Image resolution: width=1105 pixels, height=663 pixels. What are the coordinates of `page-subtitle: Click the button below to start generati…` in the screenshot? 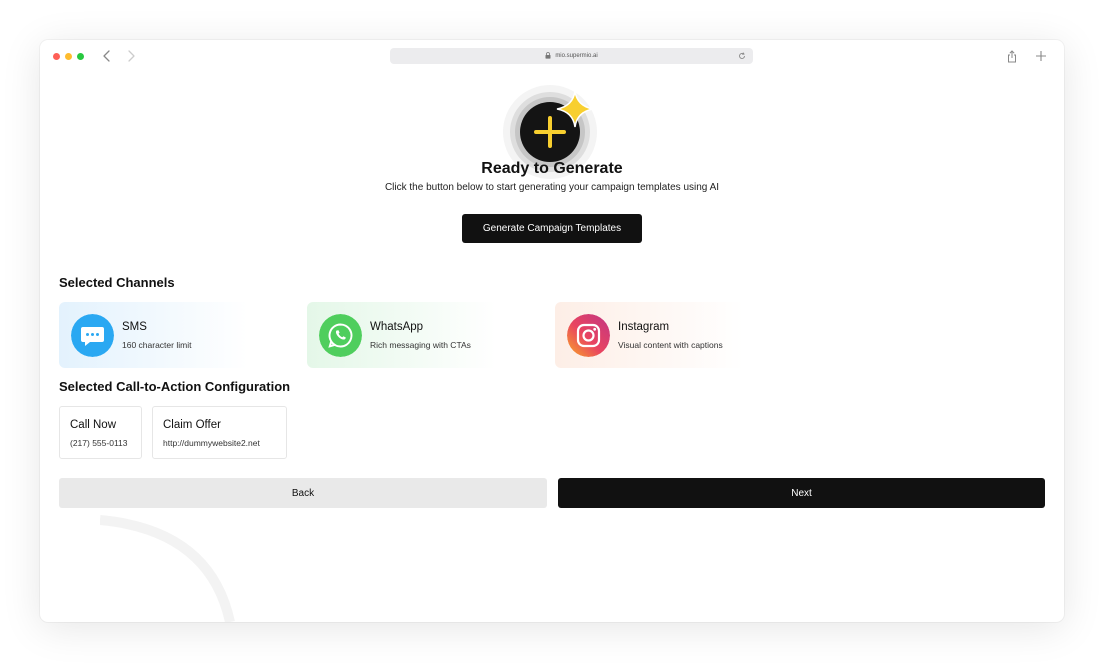 It's located at (552, 187).